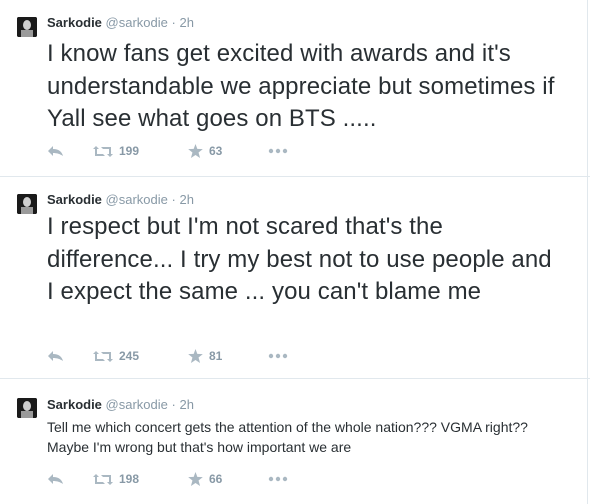 The height and width of the screenshot is (504, 590). Describe the element at coordinates (216, 151) in the screenshot. I see `favorite-count: 63` at that location.